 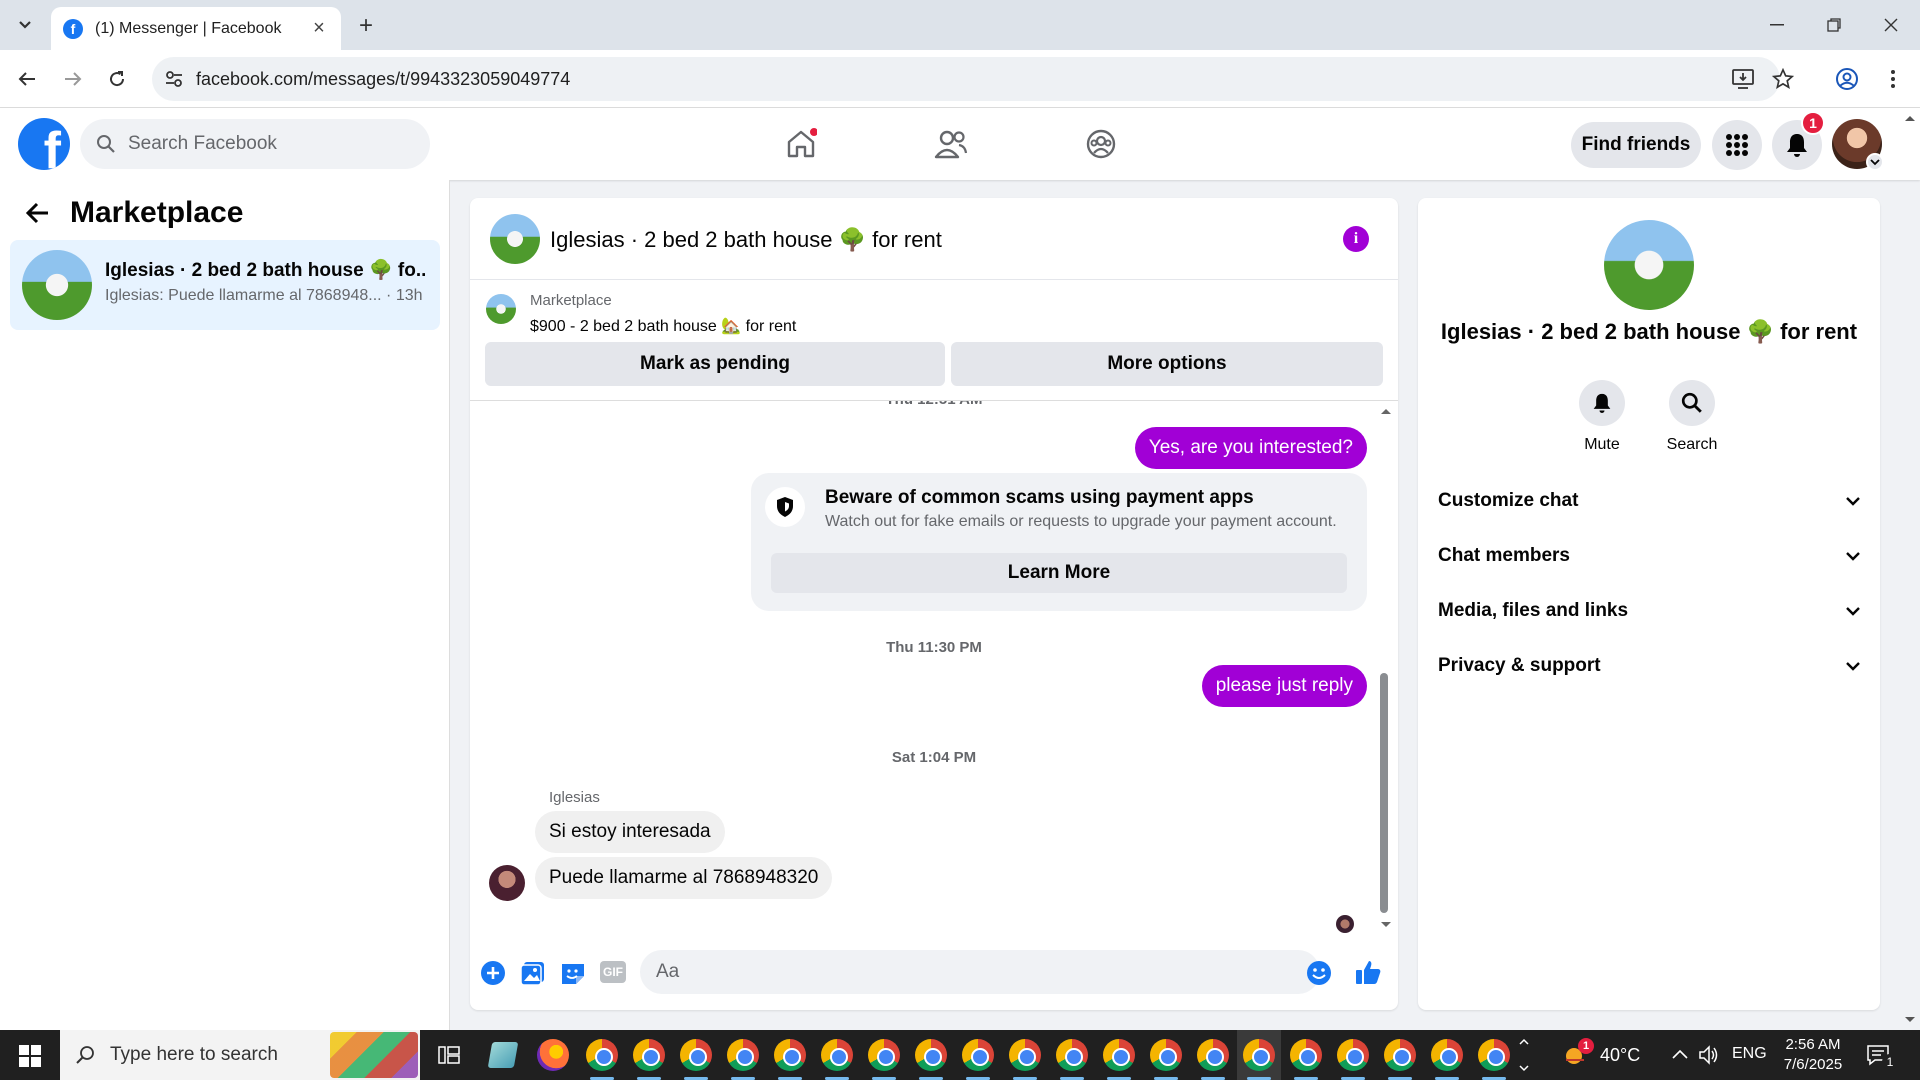 What do you see at coordinates (255, 144) in the screenshot?
I see `facebook-search-input: Search Facebook` at bounding box center [255, 144].